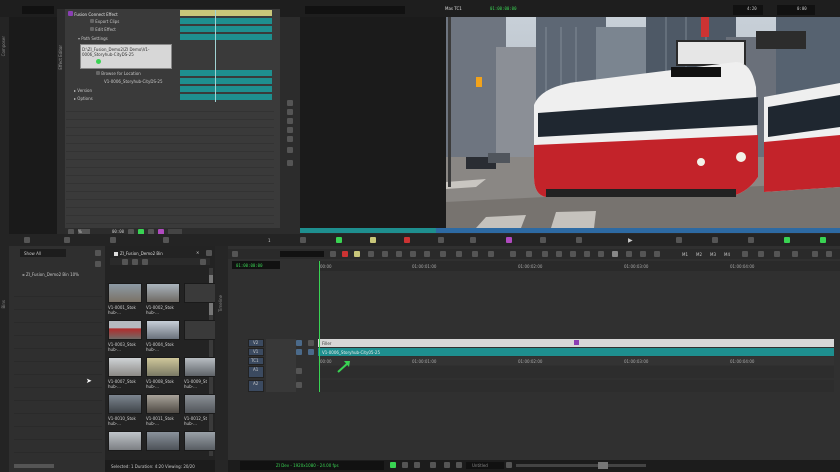 The width and height of the screenshot is (840, 472). I want to click on source-position-bar, so click(370, 230).